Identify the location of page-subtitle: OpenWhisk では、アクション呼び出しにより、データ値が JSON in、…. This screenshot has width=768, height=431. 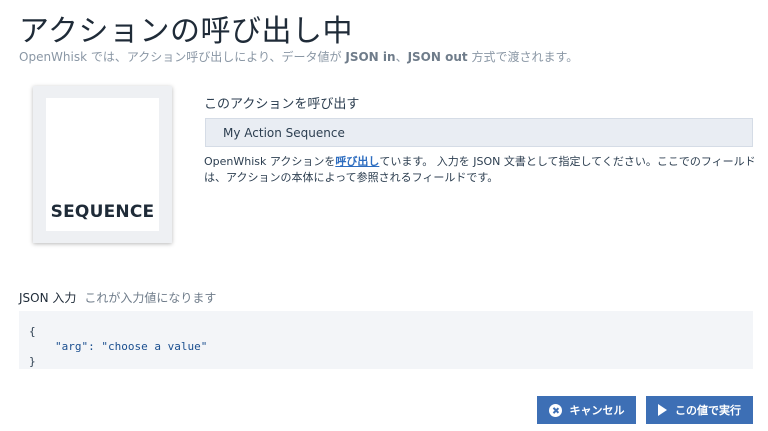
(298, 56).